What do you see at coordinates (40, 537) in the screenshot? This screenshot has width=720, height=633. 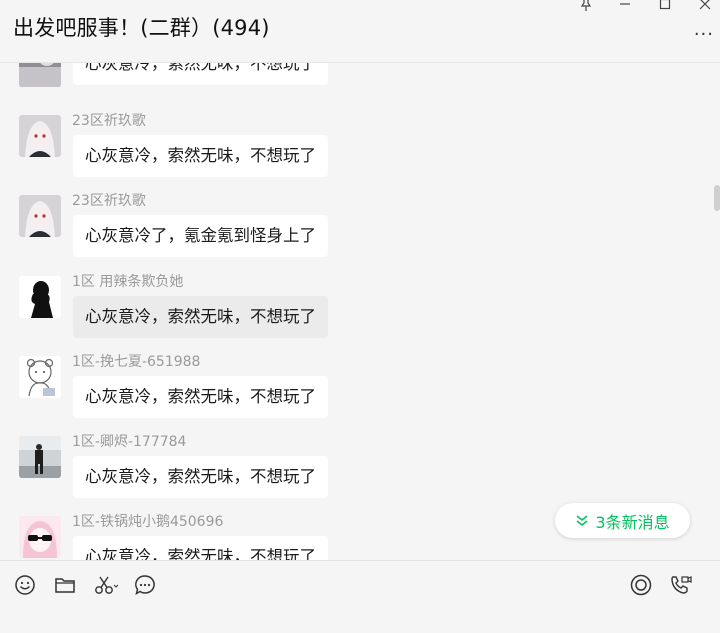 I see `sunglasses-girl-avatar` at bounding box center [40, 537].